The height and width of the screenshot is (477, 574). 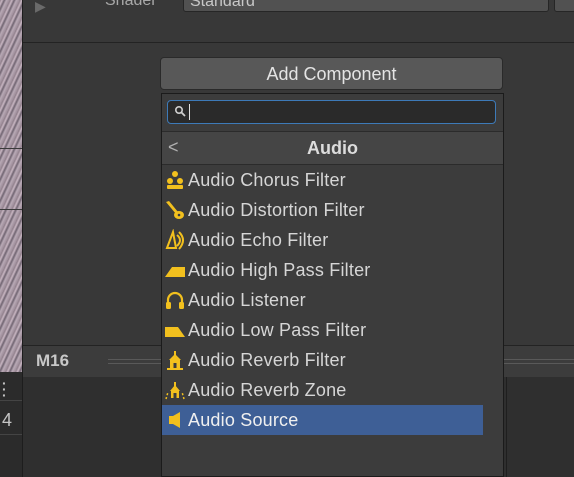 What do you see at coordinates (53, 360) in the screenshot?
I see `m16-title: M16` at bounding box center [53, 360].